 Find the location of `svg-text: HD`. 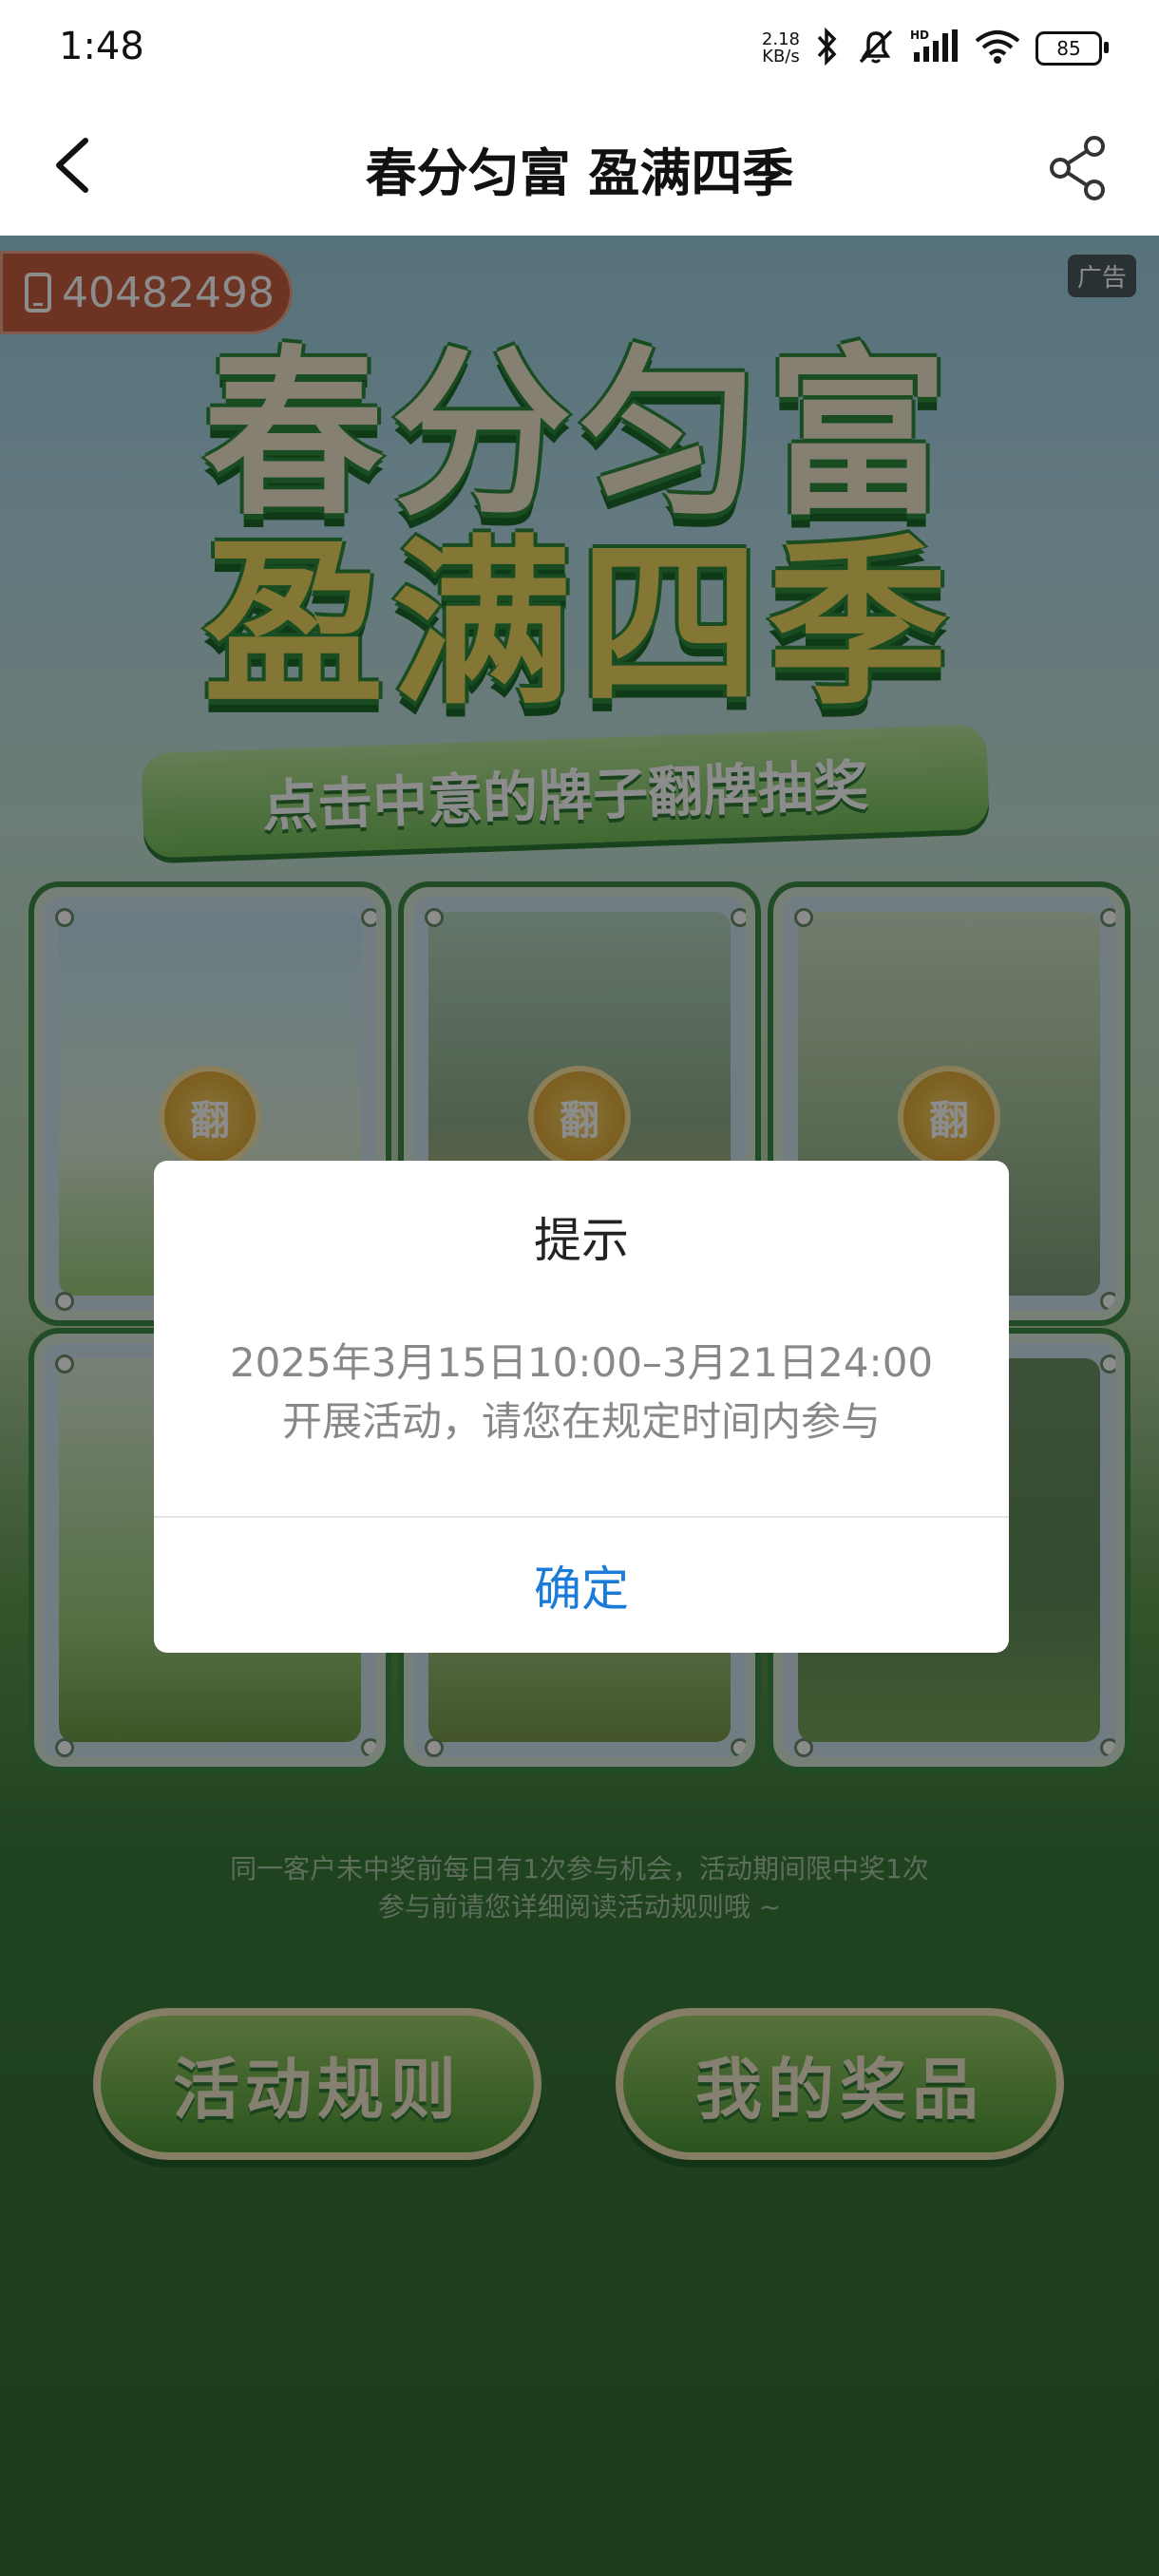

svg-text: HD is located at coordinates (919, 35).